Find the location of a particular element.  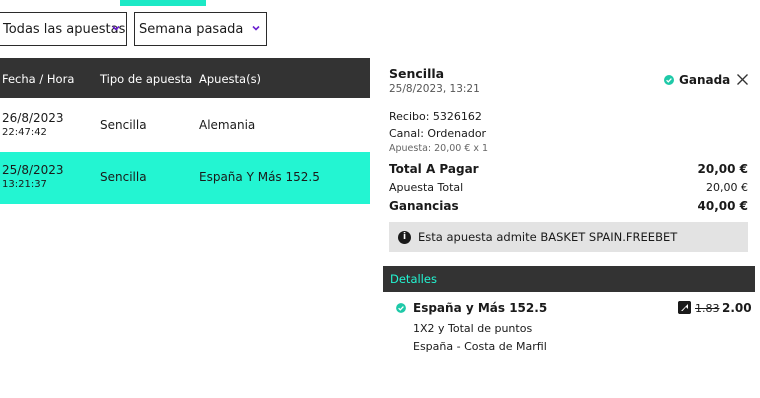

total-to-pay-value: 20,00 € is located at coordinates (722, 169).